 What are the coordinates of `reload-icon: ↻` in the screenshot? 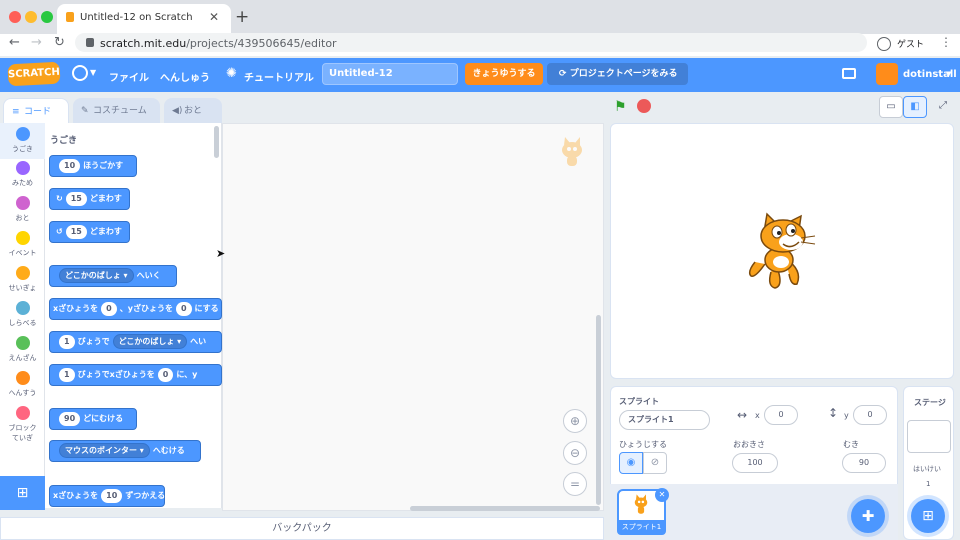 It's located at (59, 42).